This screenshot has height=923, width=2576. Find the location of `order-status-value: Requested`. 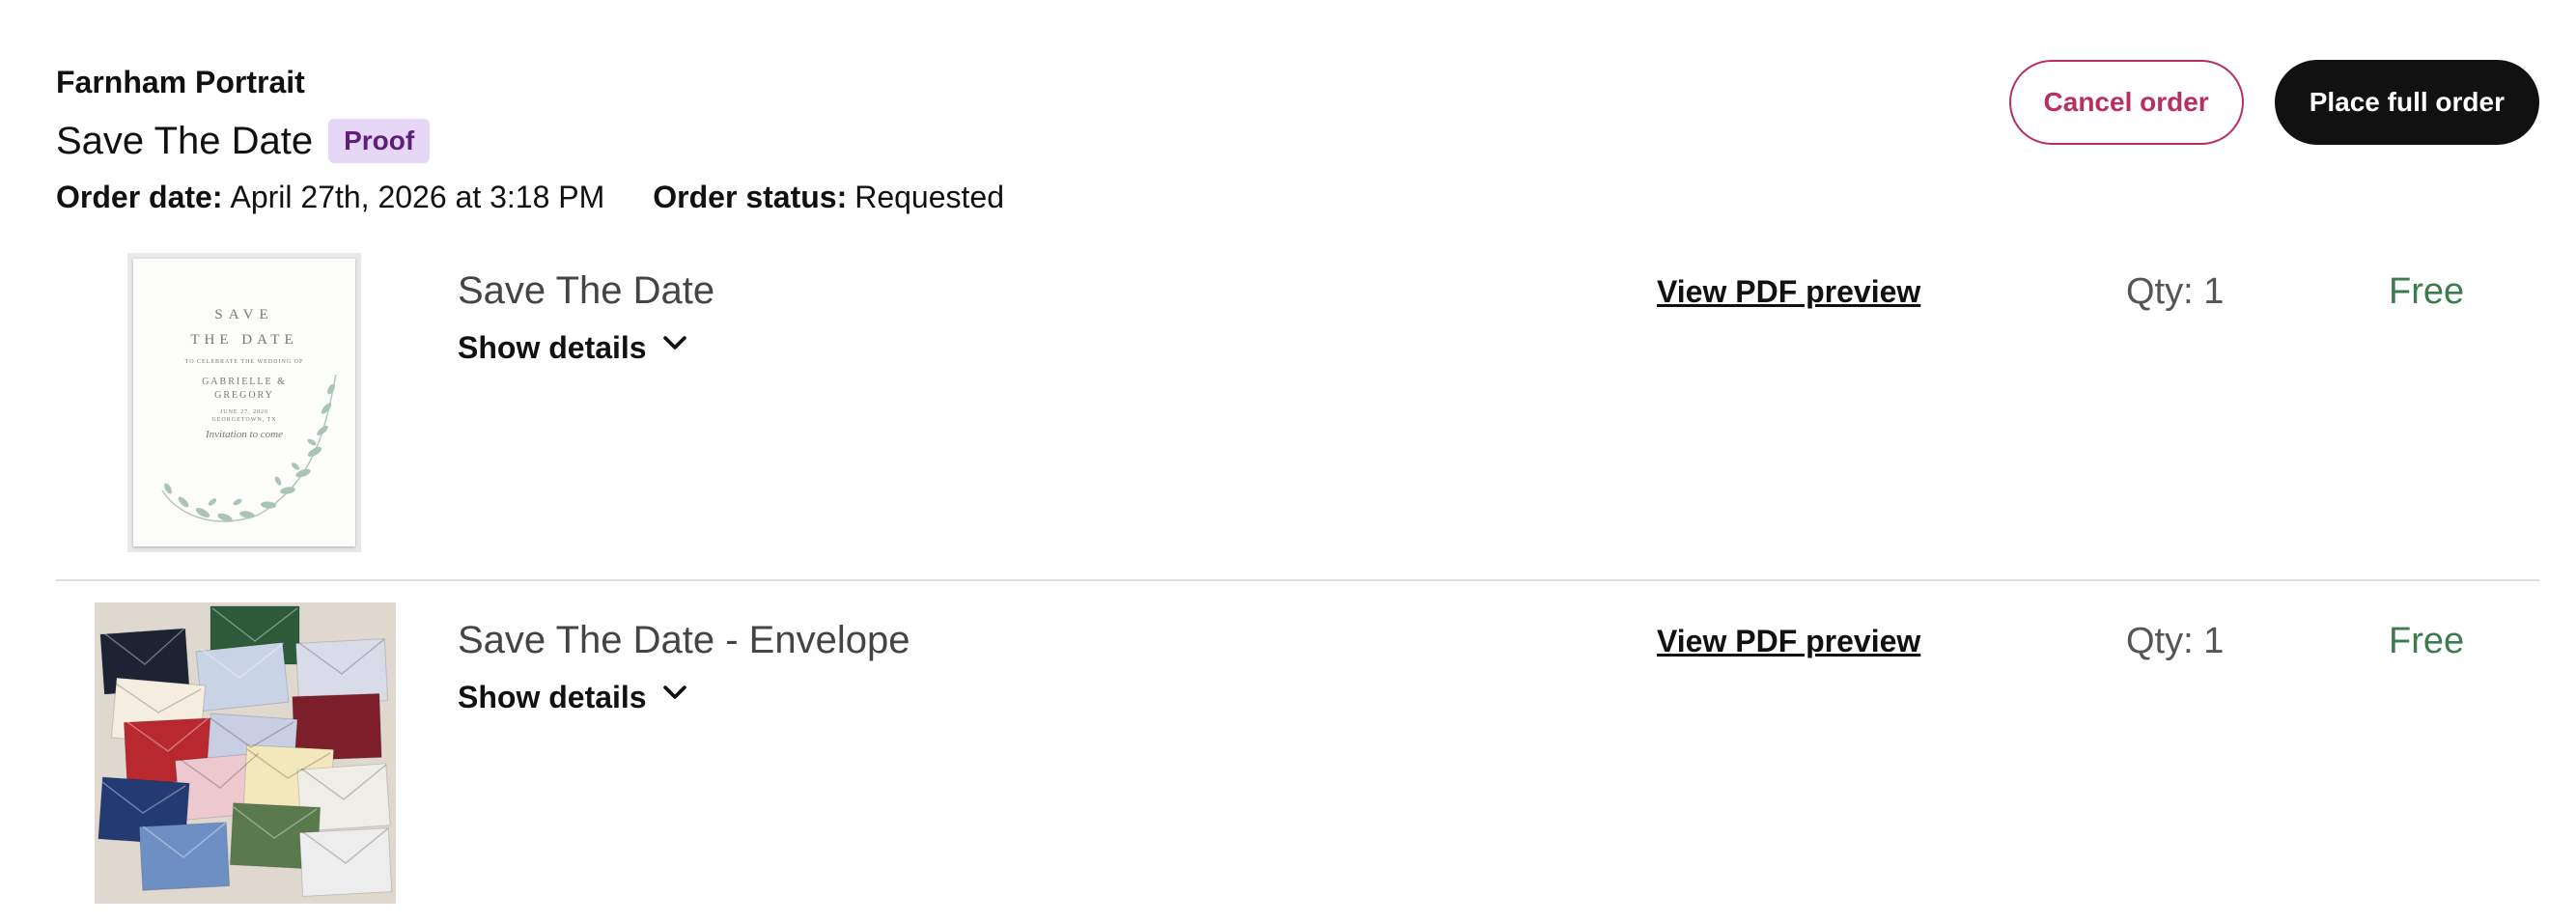

order-status-value: Requested is located at coordinates (929, 197).